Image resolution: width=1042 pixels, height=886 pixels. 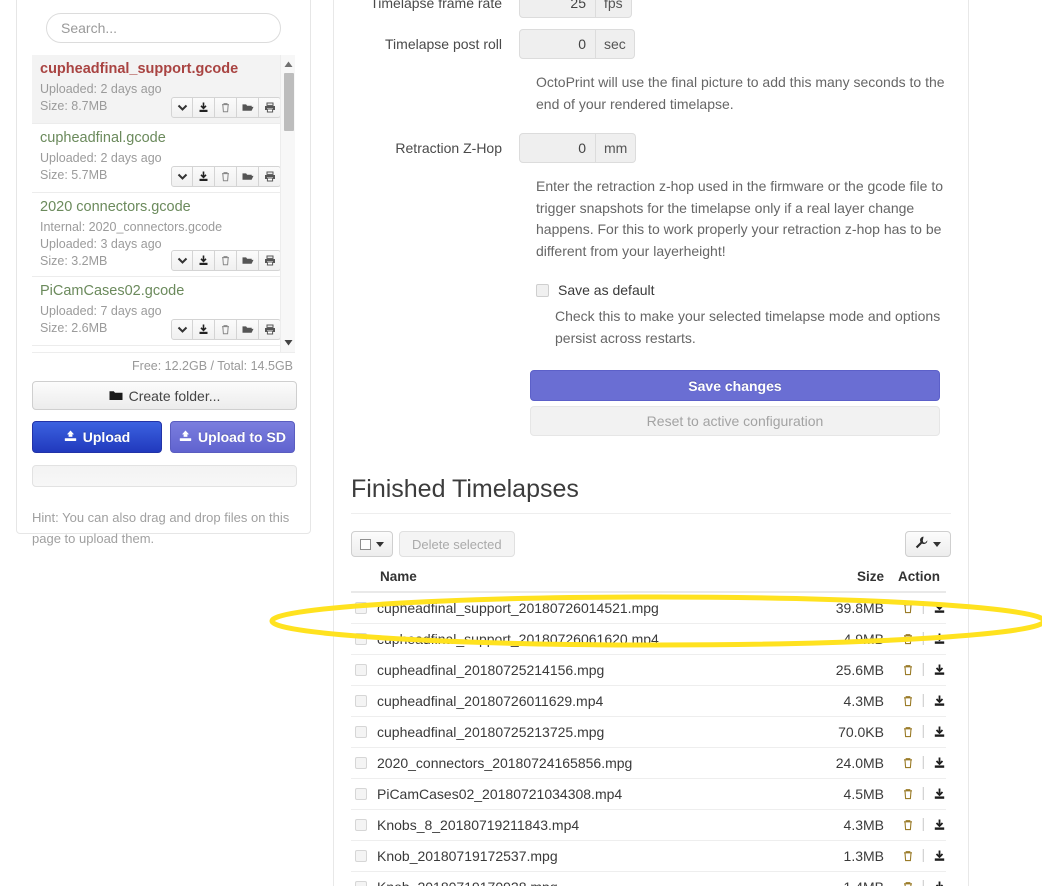 I want to click on table-row: cupheadfinal_20180725213725.mpg 70.0KB |, so click(x=648, y=732).